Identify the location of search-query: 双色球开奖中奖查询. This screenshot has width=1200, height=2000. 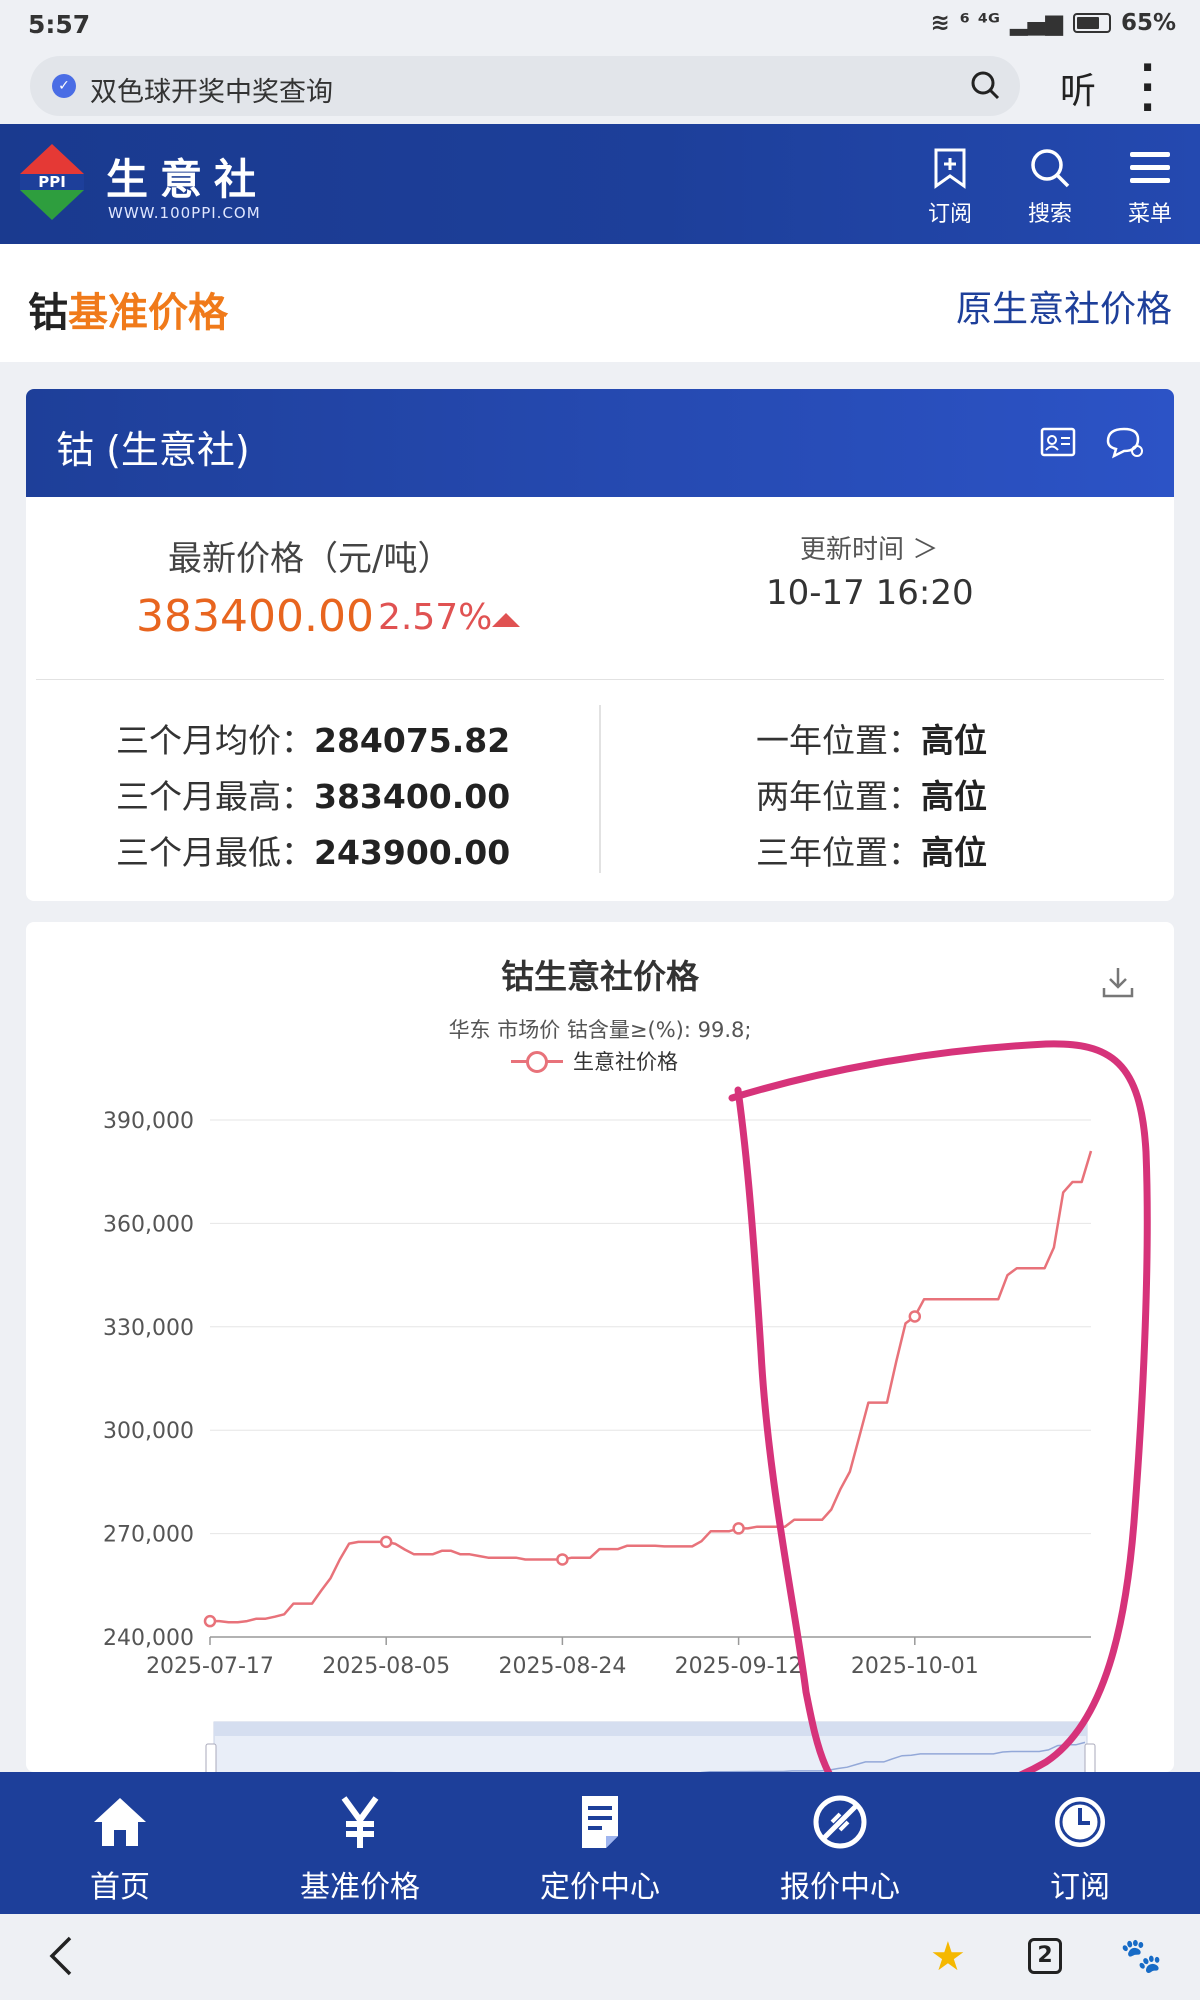
(211, 89).